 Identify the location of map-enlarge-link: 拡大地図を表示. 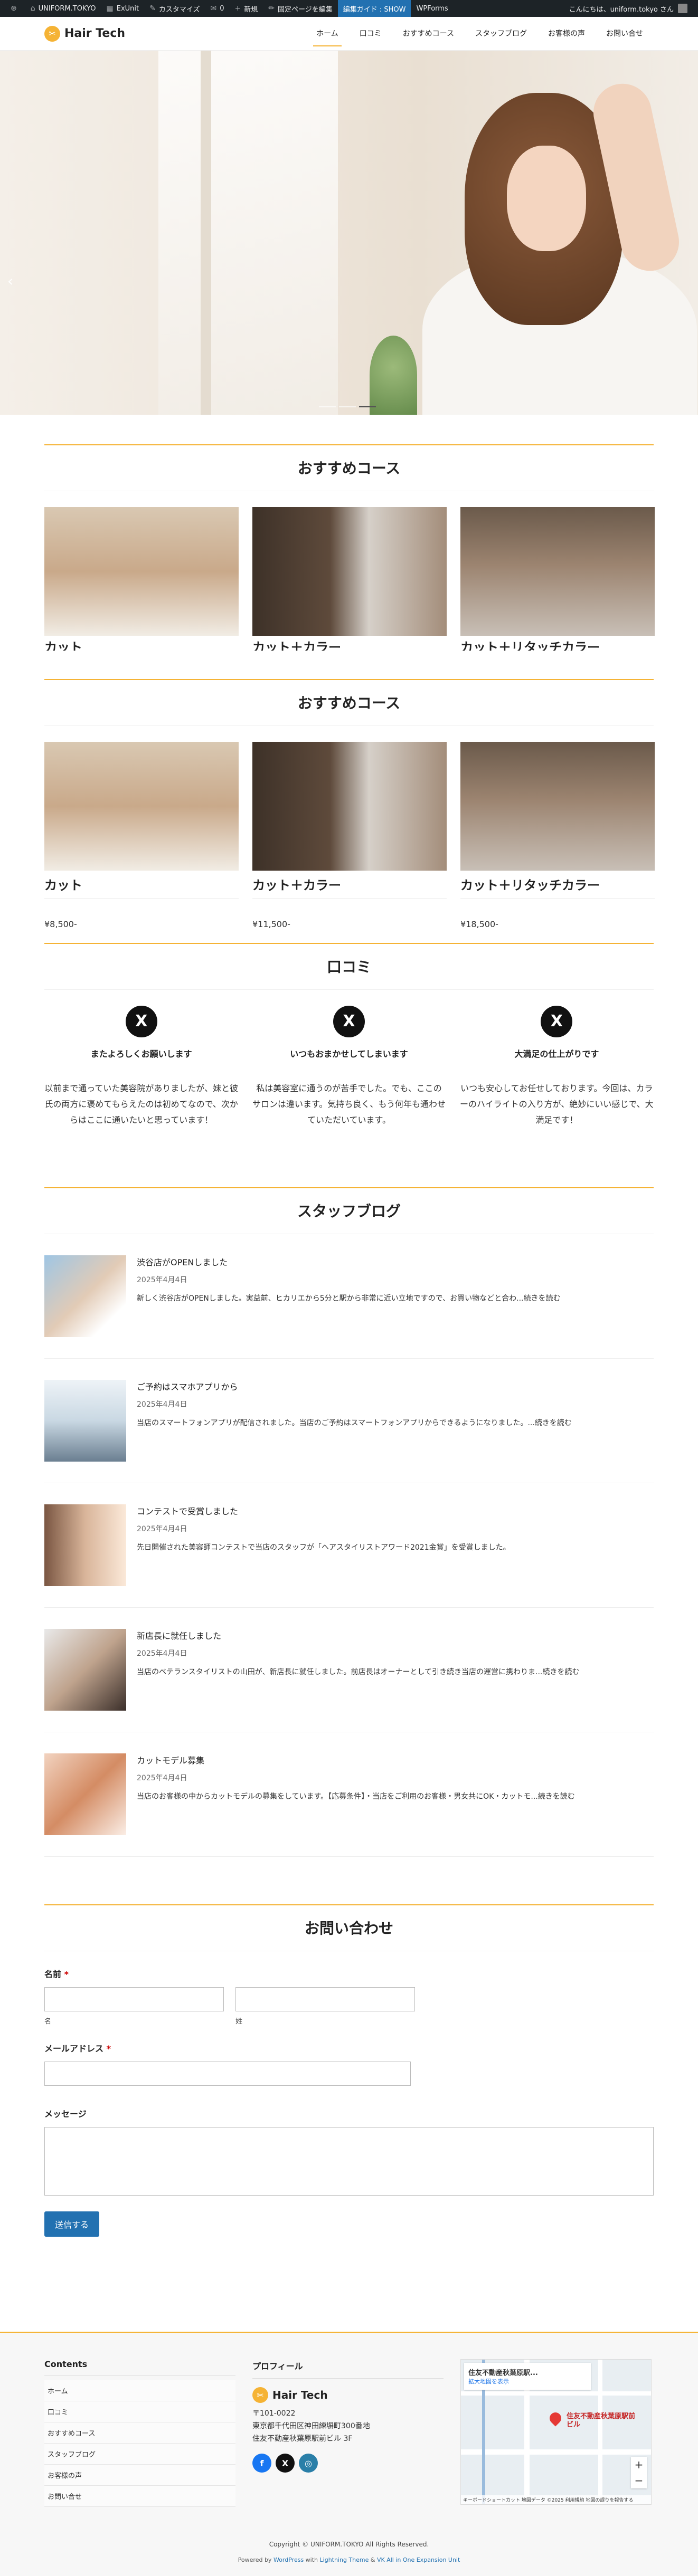
(527, 2381).